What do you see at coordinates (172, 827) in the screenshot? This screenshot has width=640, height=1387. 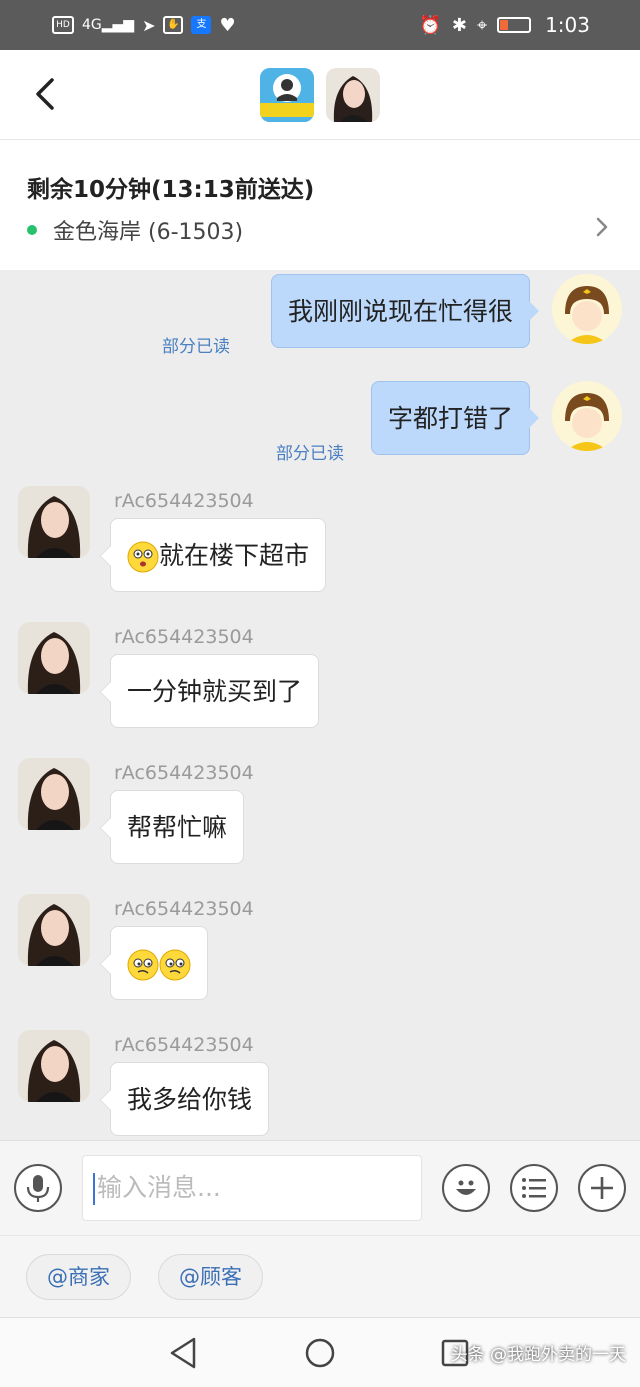 I see `message-bubble: 帮帮忙嘛` at bounding box center [172, 827].